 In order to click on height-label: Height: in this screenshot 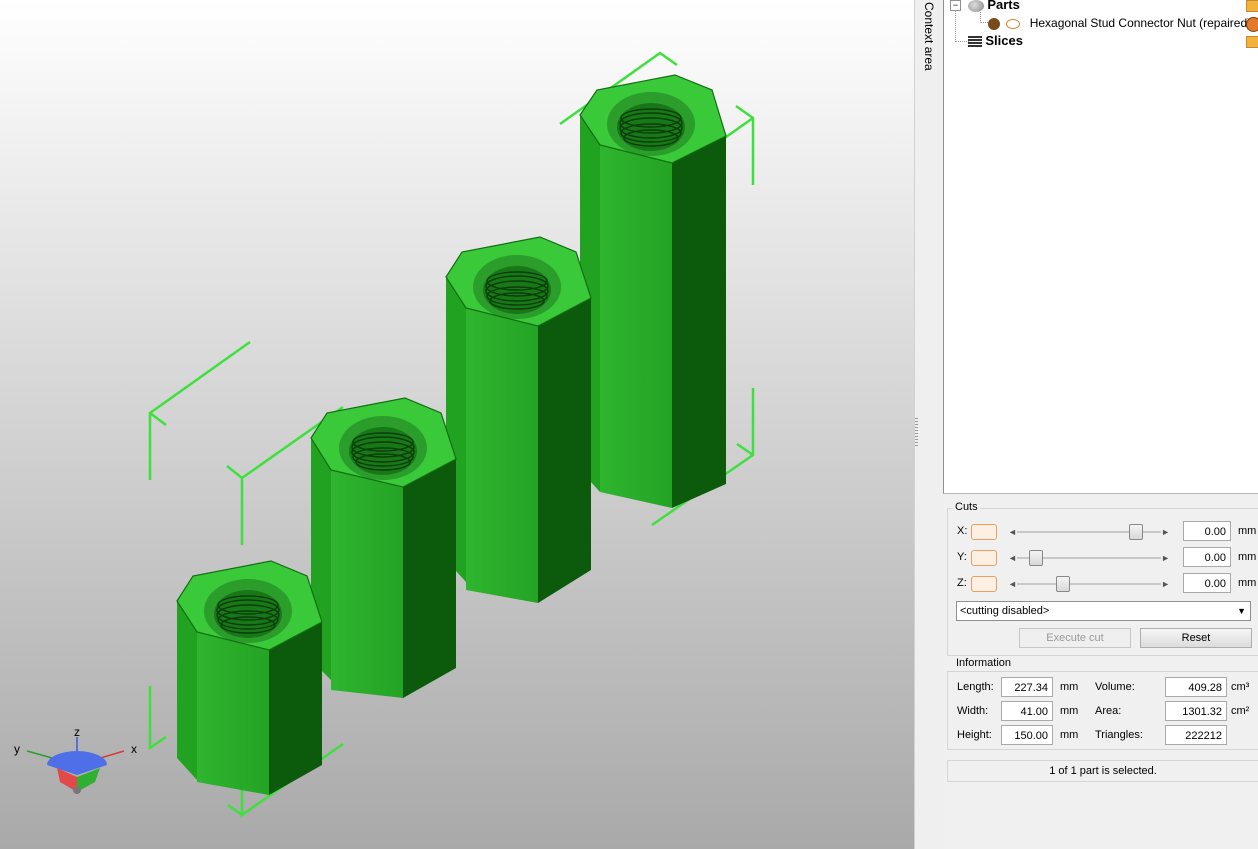, I will do `click(974, 735)`.